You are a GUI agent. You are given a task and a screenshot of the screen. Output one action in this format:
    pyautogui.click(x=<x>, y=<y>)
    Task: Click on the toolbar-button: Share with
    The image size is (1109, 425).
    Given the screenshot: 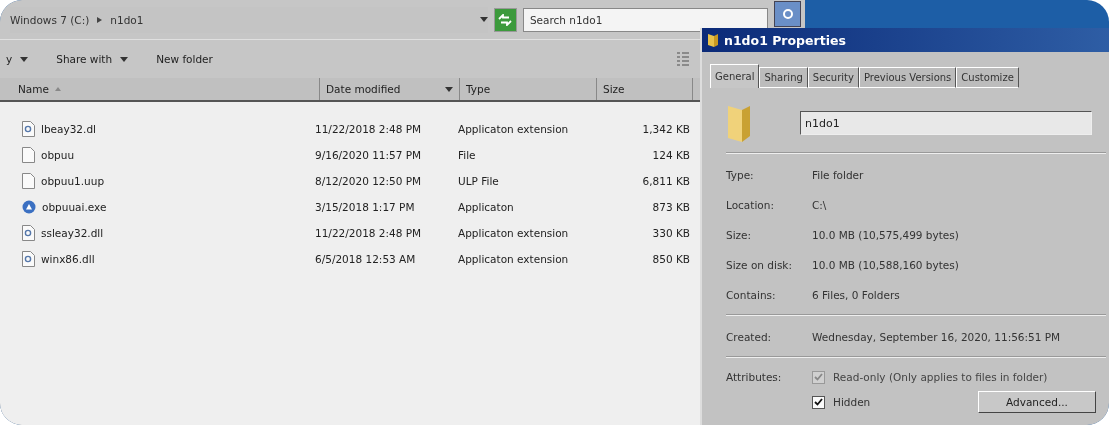 What is the action you would take?
    pyautogui.click(x=92, y=59)
    